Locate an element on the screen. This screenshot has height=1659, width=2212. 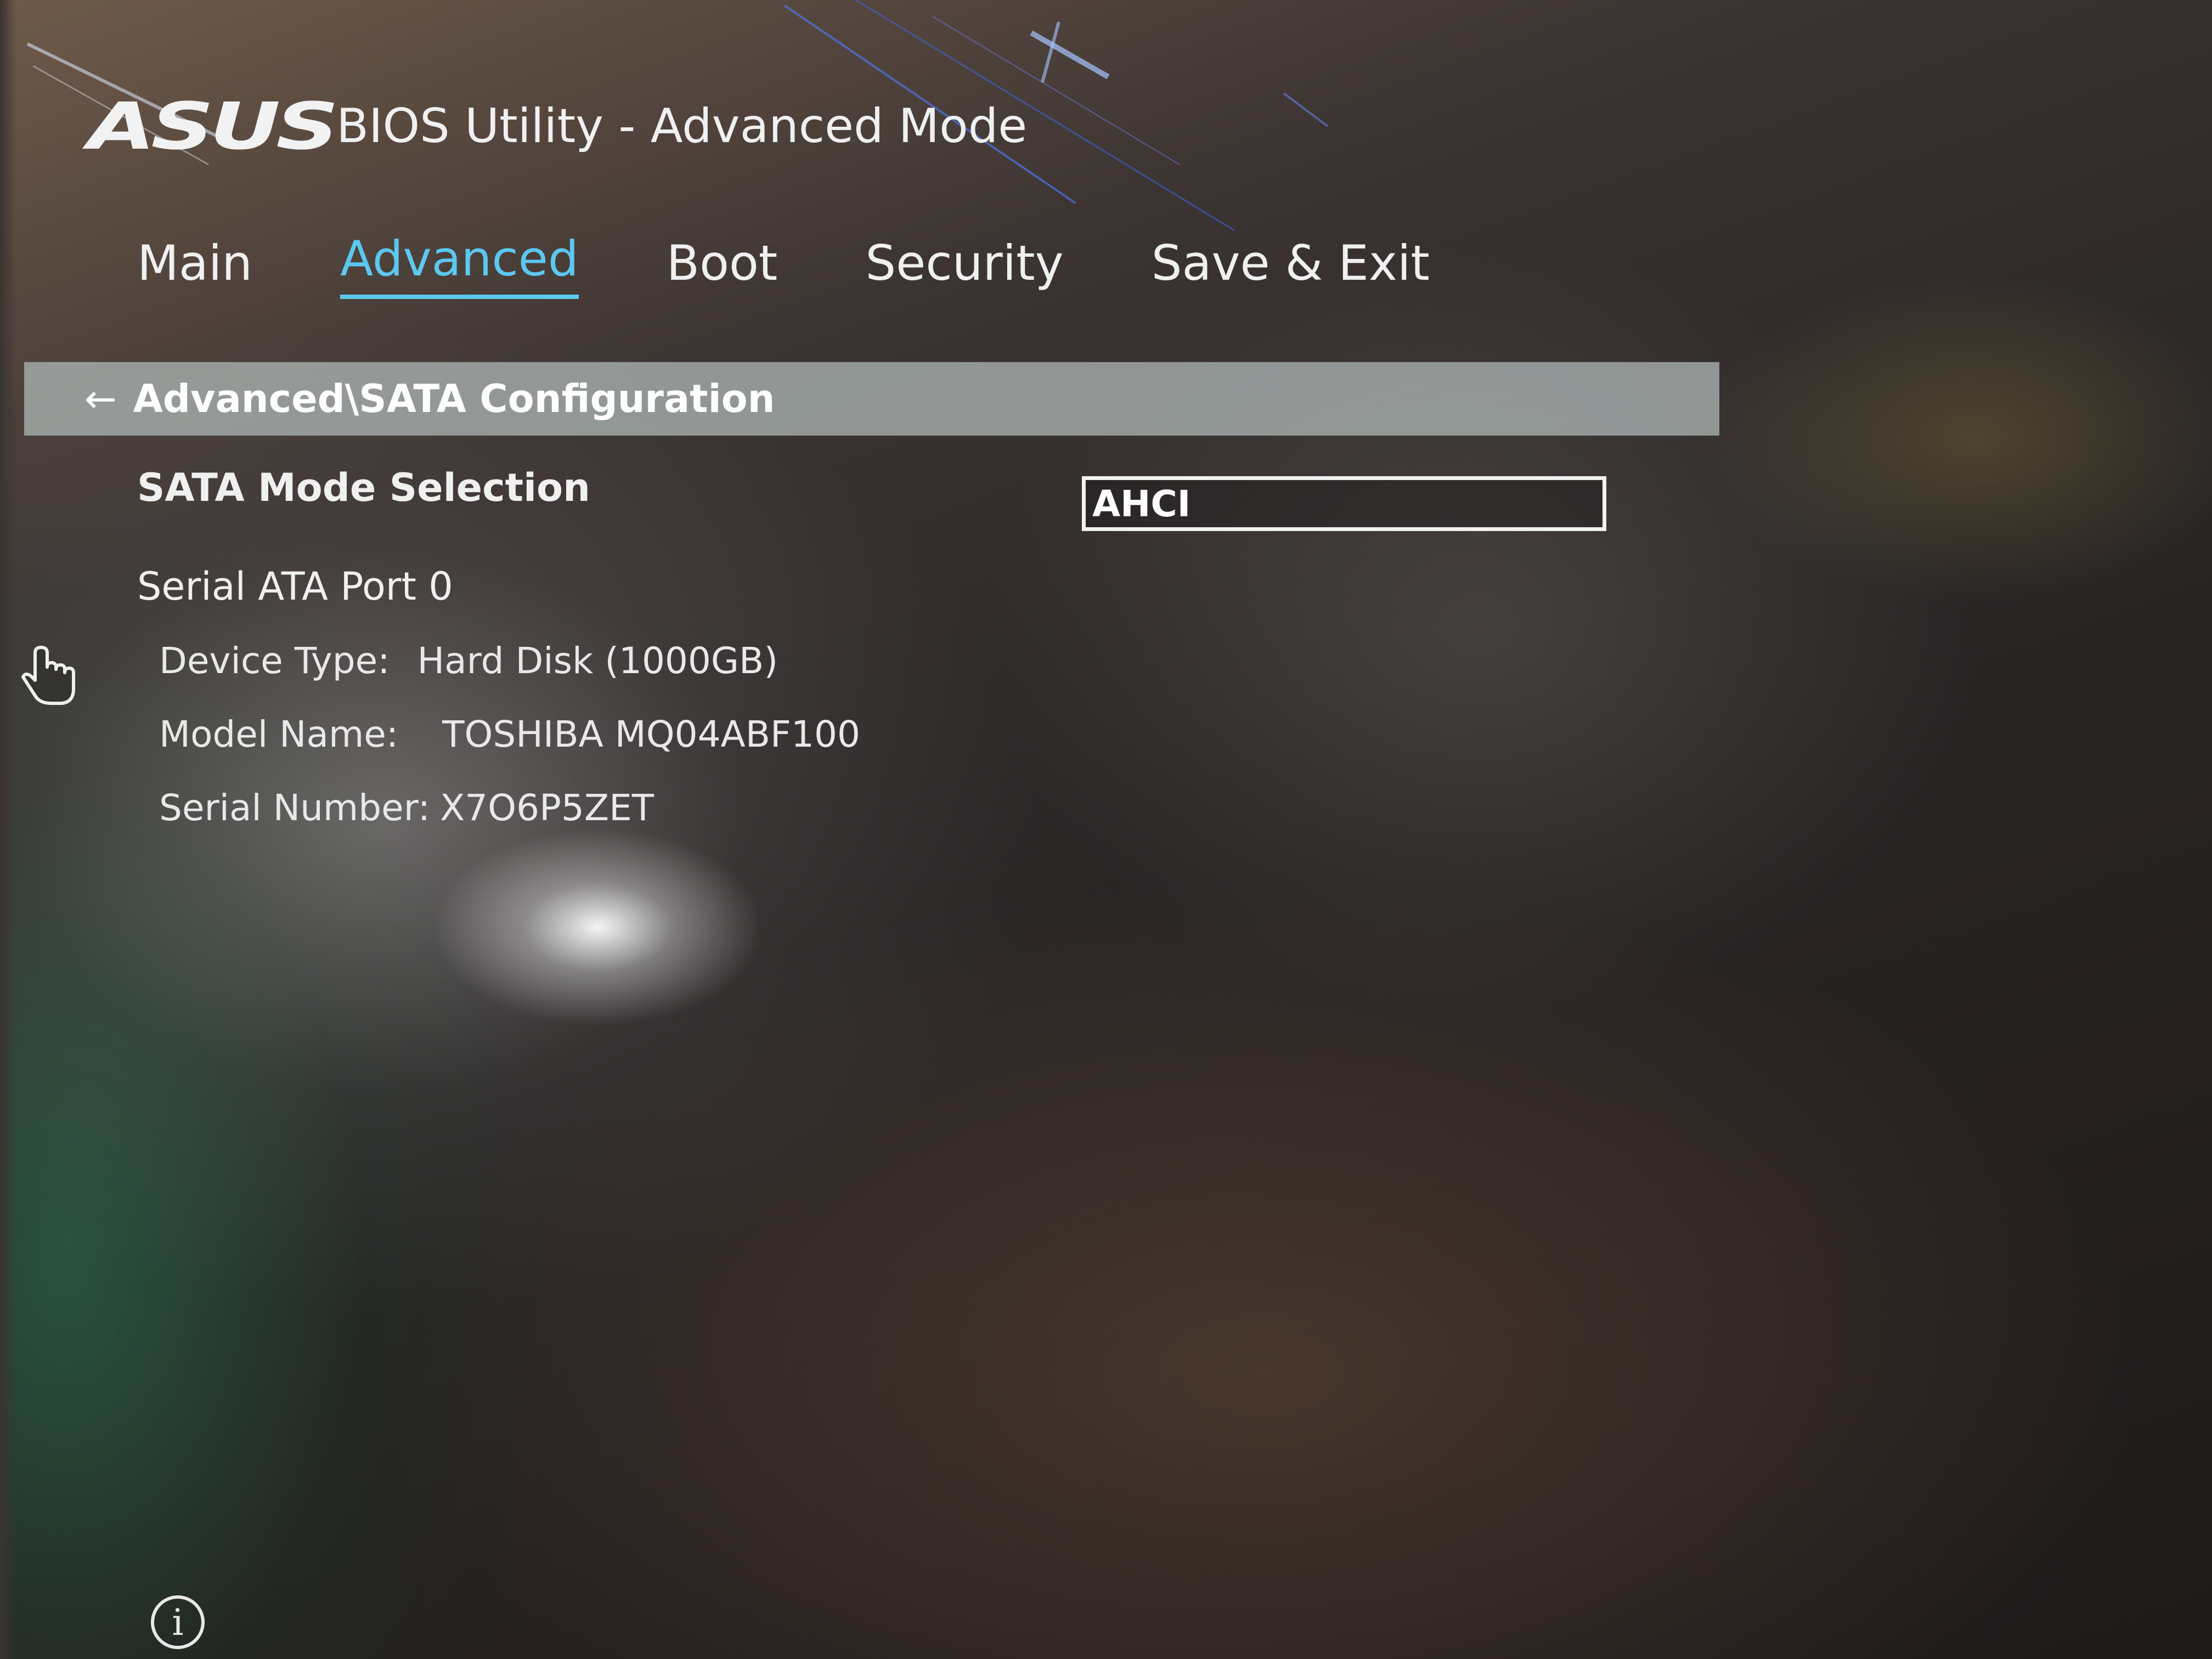
breadcrumb-path: Advanced\SATA Configuration is located at coordinates (454, 399).